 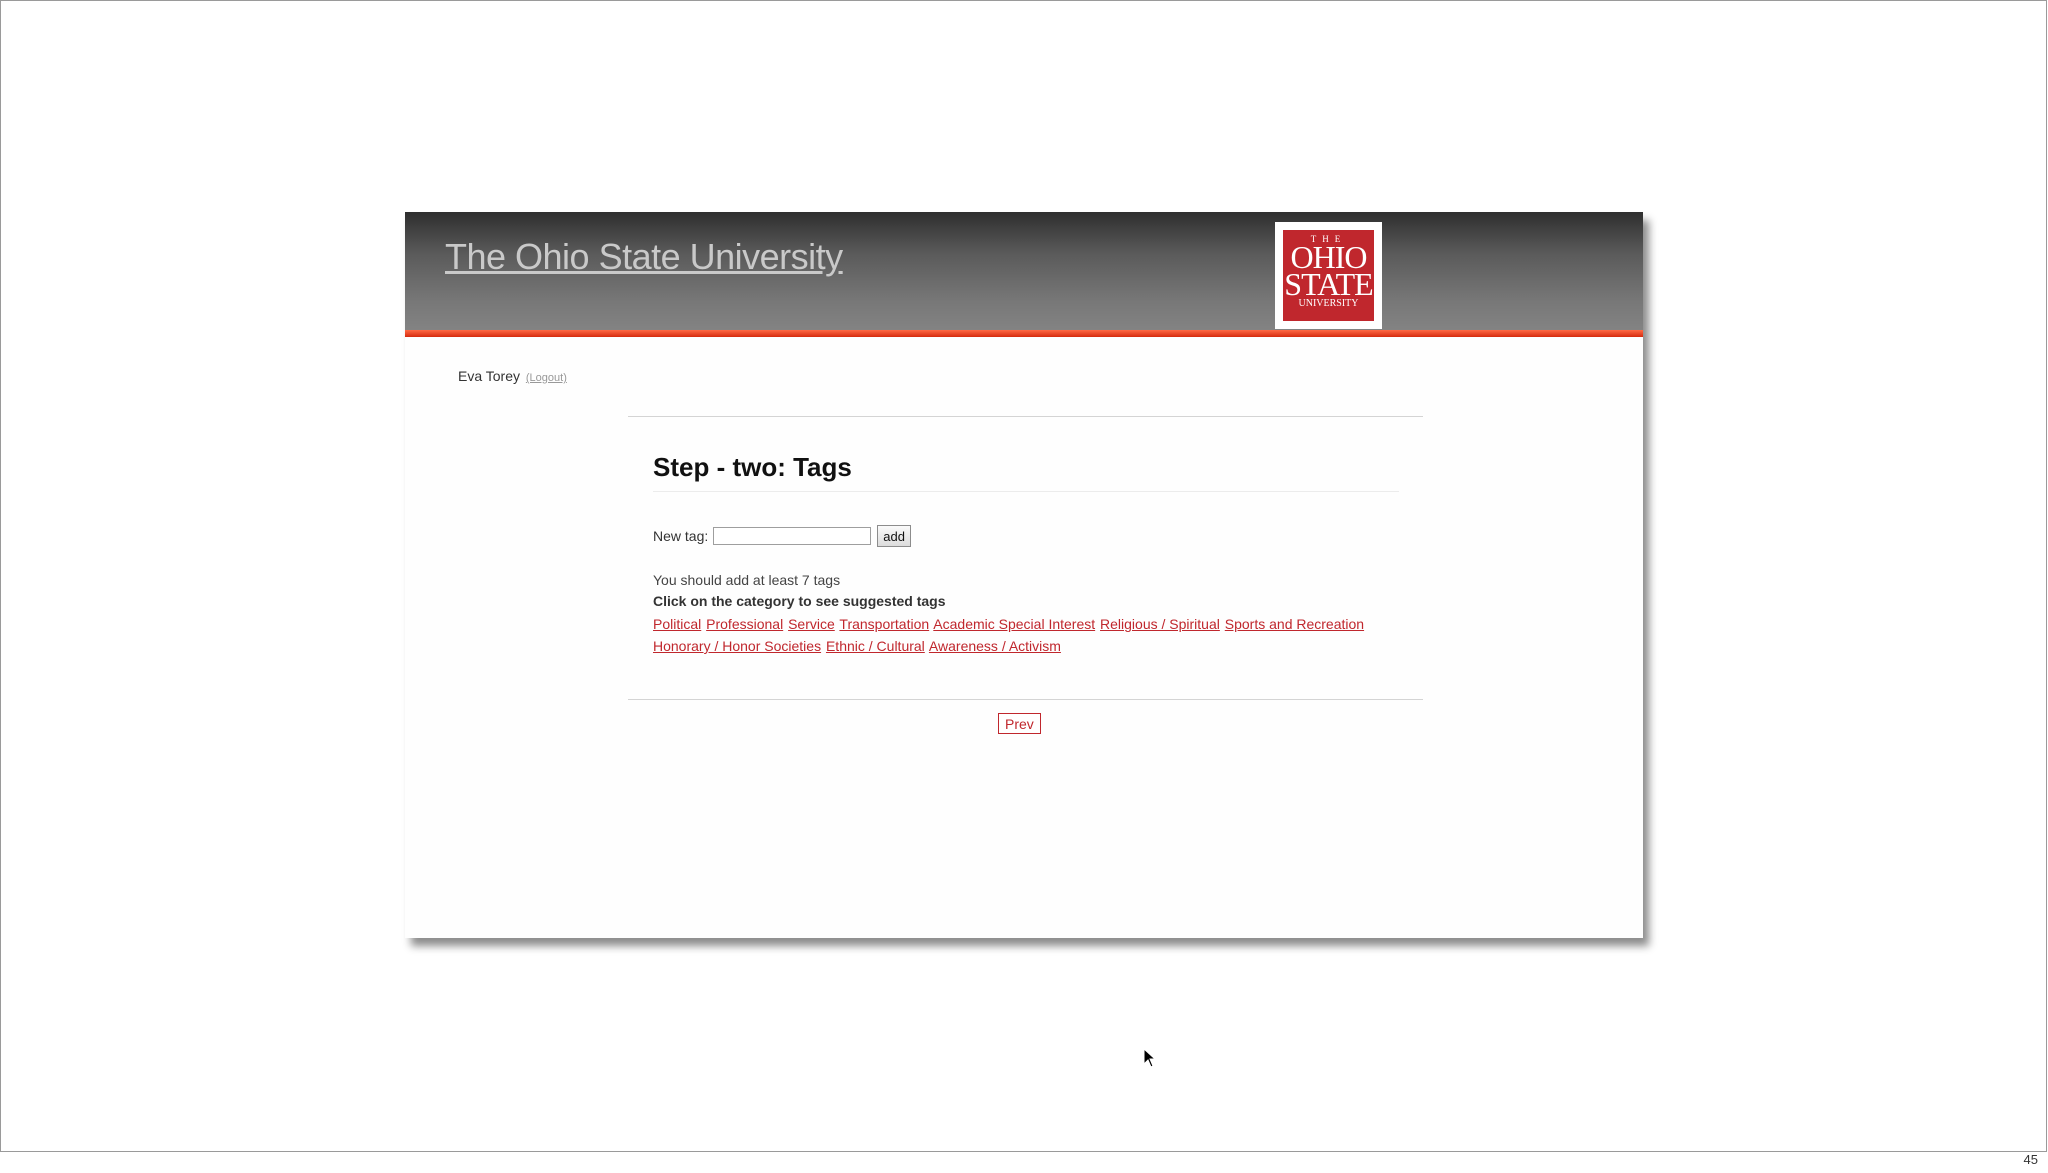 I want to click on slide-number: 45, so click(x=2030, y=1159).